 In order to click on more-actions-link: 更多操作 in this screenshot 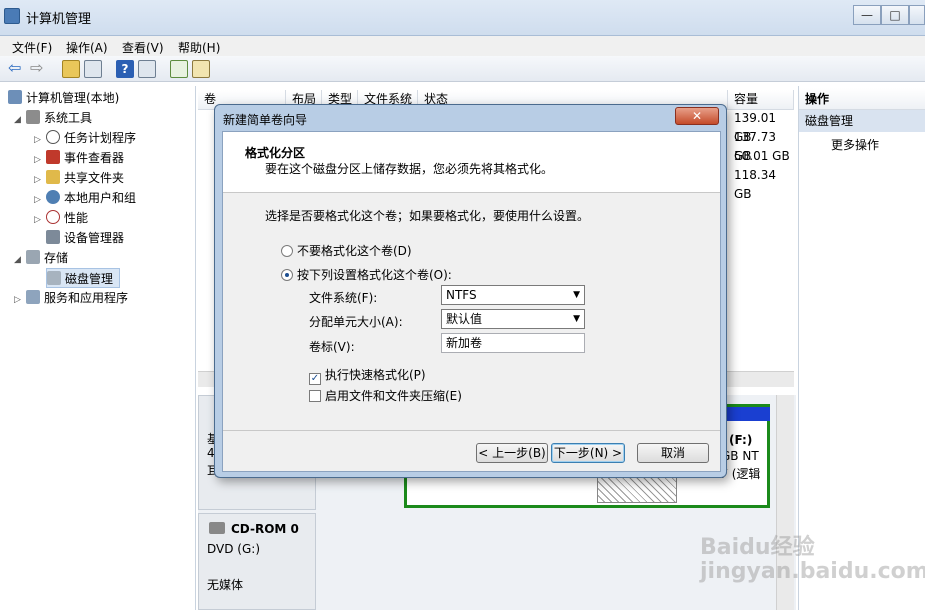, I will do `click(855, 144)`.